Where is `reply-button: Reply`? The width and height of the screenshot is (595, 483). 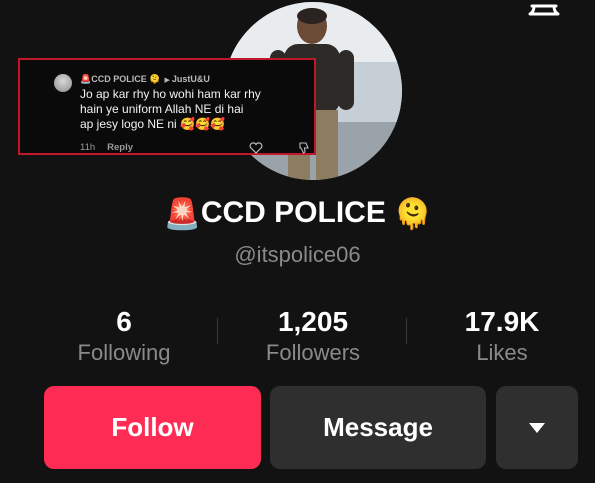 reply-button: Reply is located at coordinates (120, 147).